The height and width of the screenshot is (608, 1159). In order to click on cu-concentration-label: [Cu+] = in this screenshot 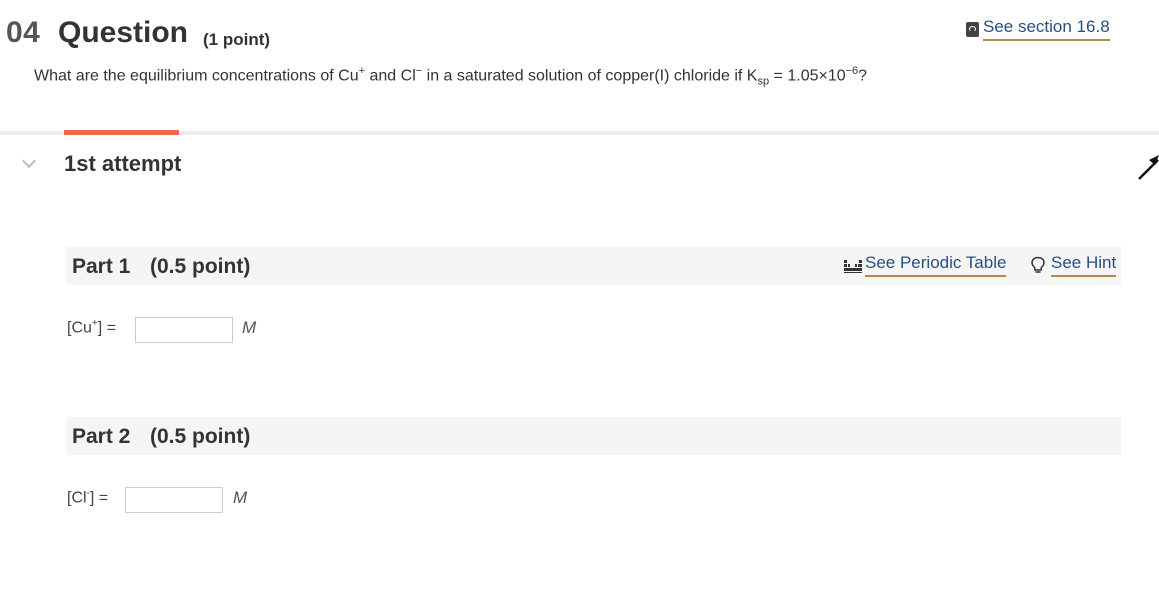, I will do `click(91, 327)`.